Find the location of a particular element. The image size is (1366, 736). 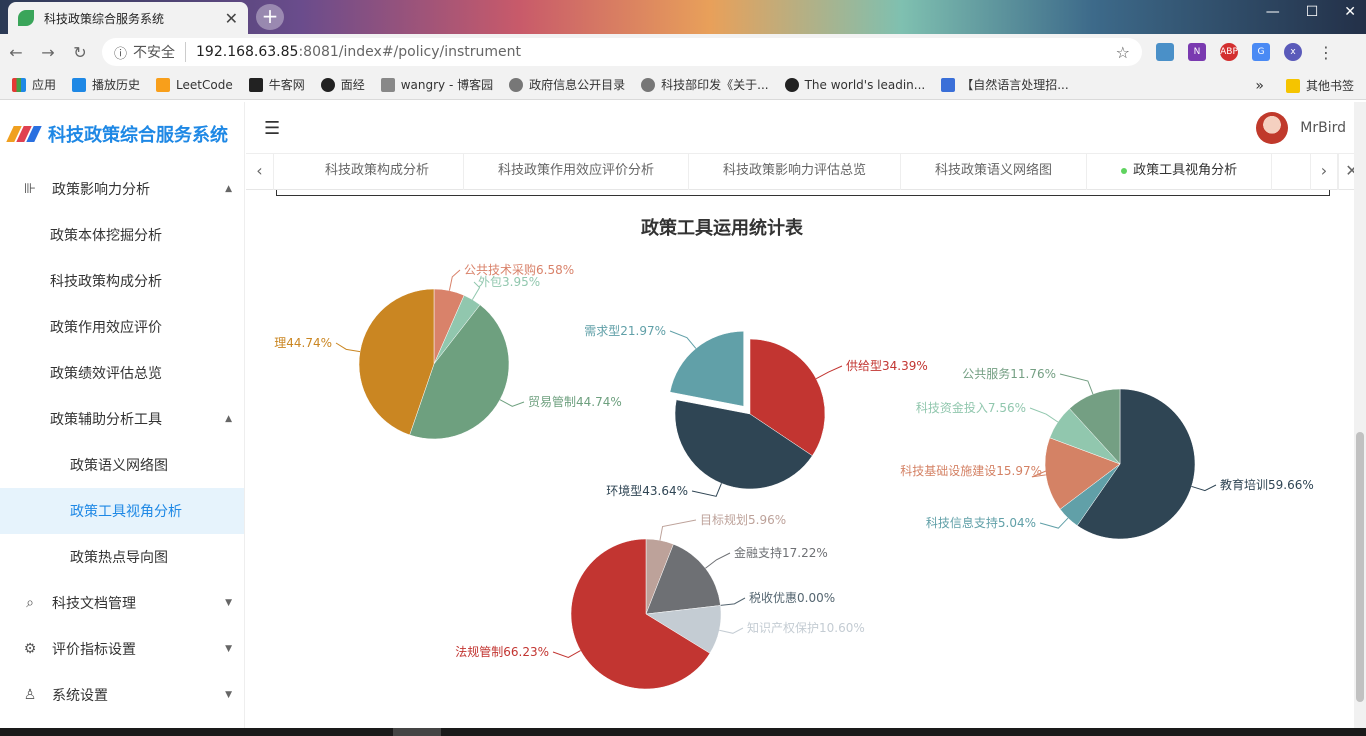

bookmark-cnblogs: wangry - 博客园 is located at coordinates (436, 84).